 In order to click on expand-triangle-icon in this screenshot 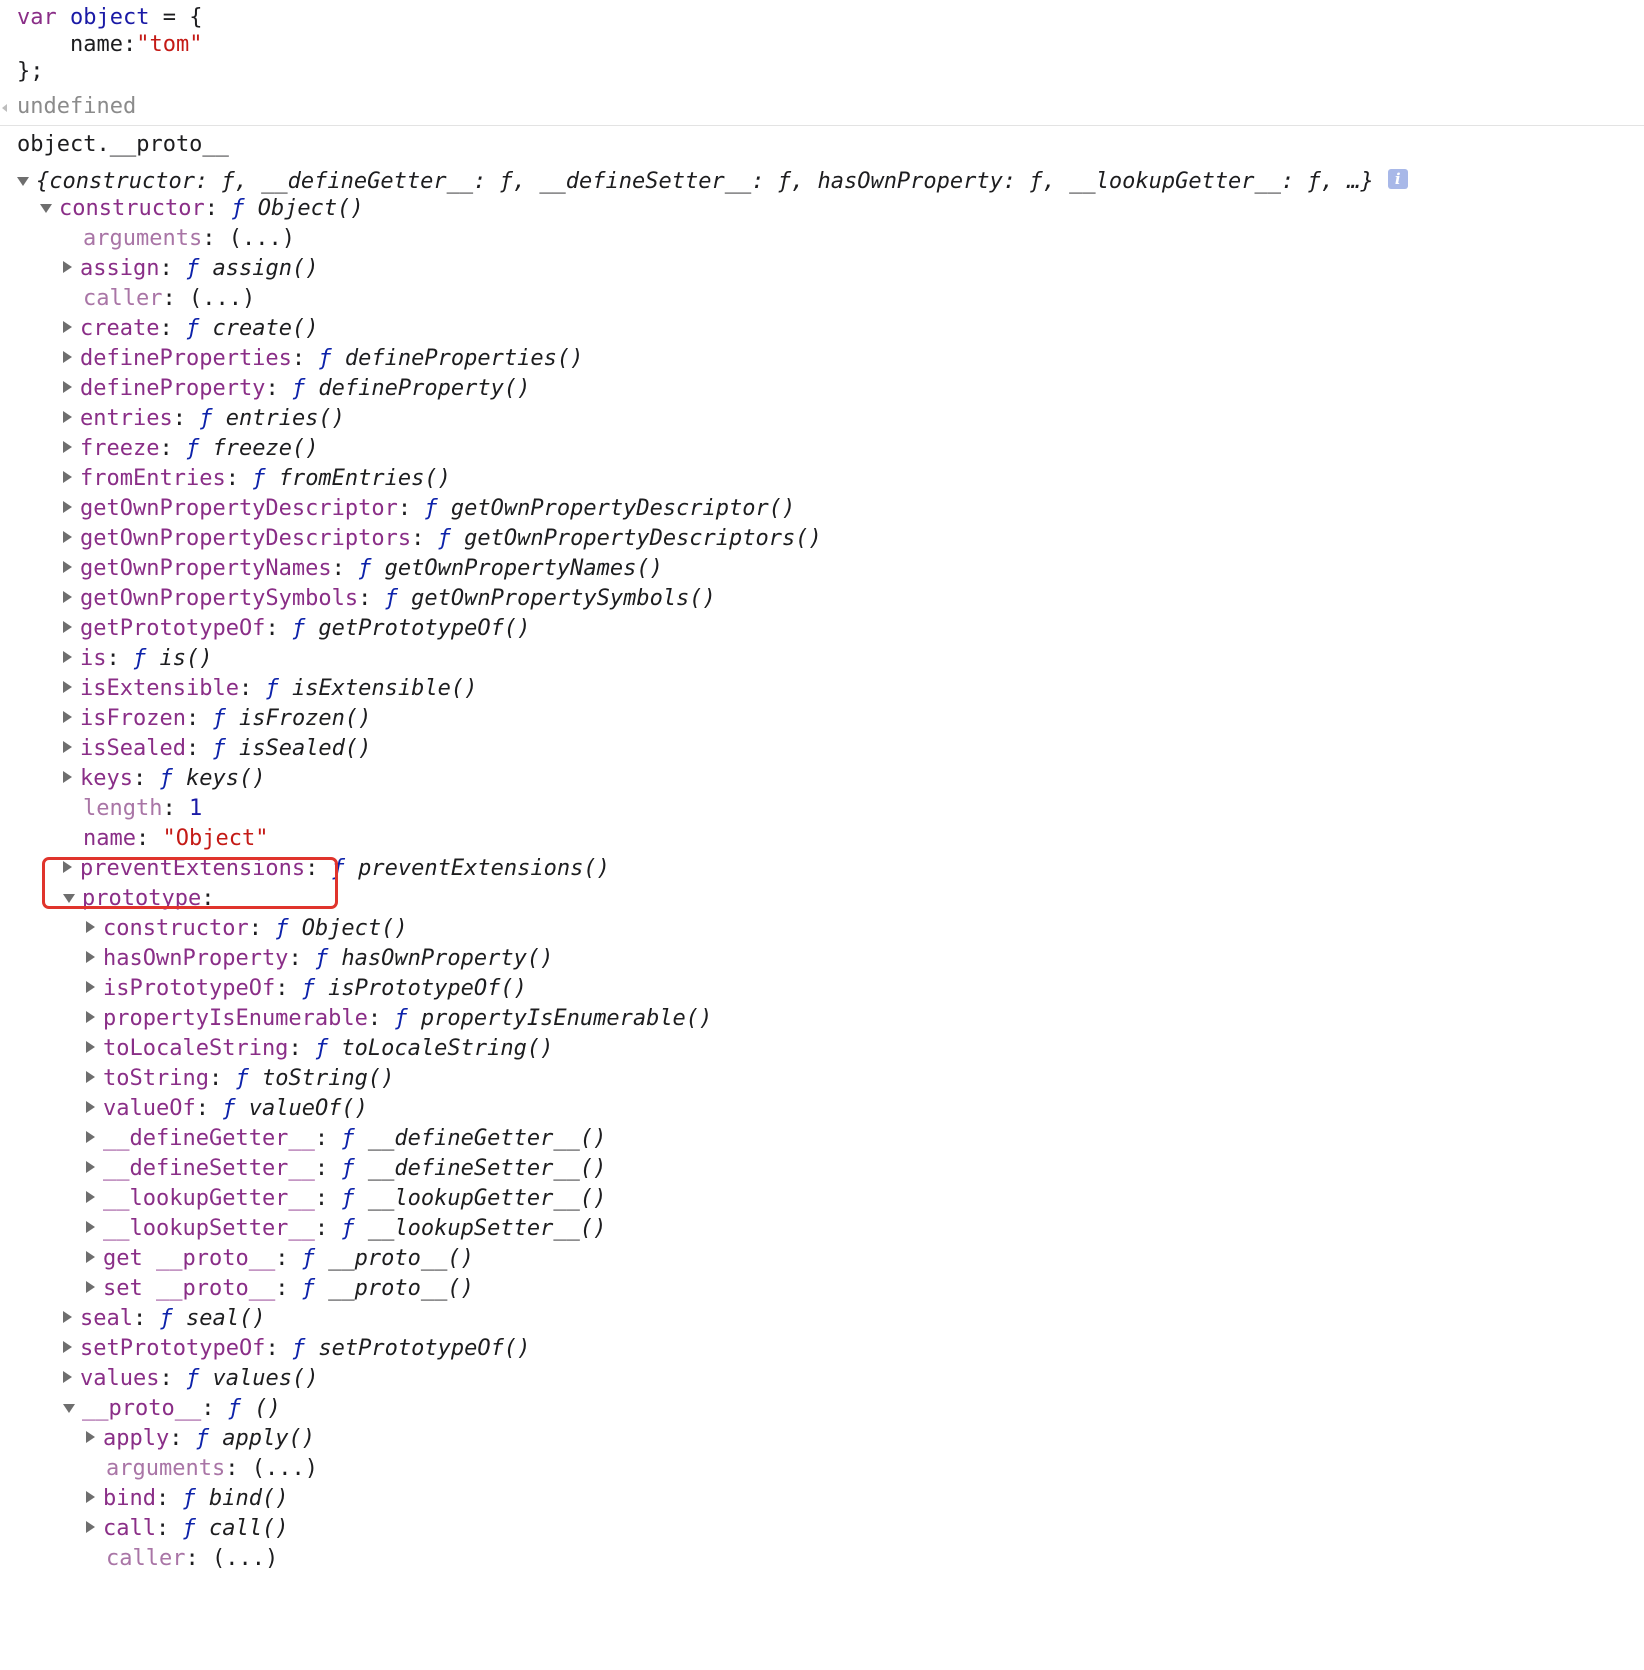, I will do `click(23, 181)`.